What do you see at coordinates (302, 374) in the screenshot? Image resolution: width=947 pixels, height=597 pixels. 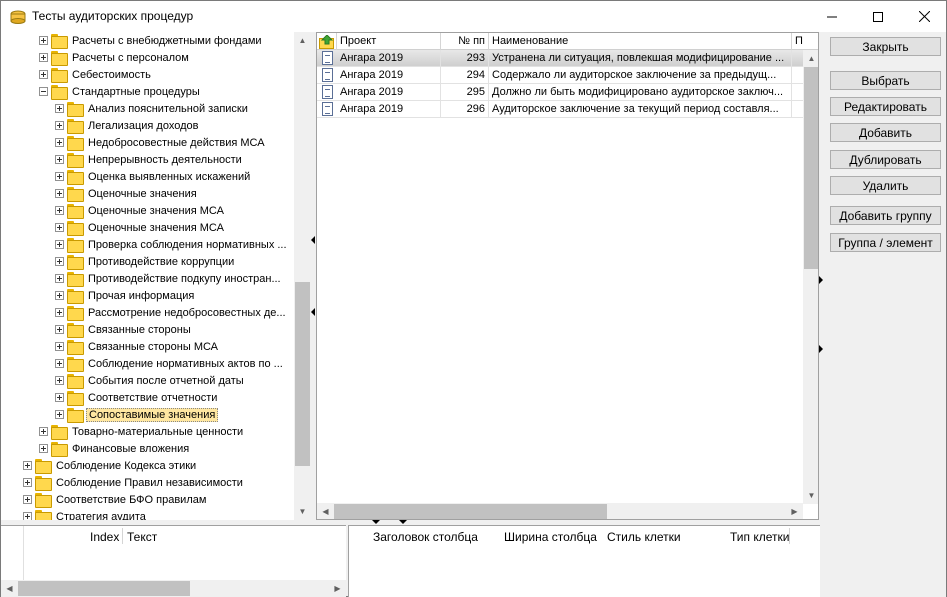 I see `tree-scroll-thumb` at bounding box center [302, 374].